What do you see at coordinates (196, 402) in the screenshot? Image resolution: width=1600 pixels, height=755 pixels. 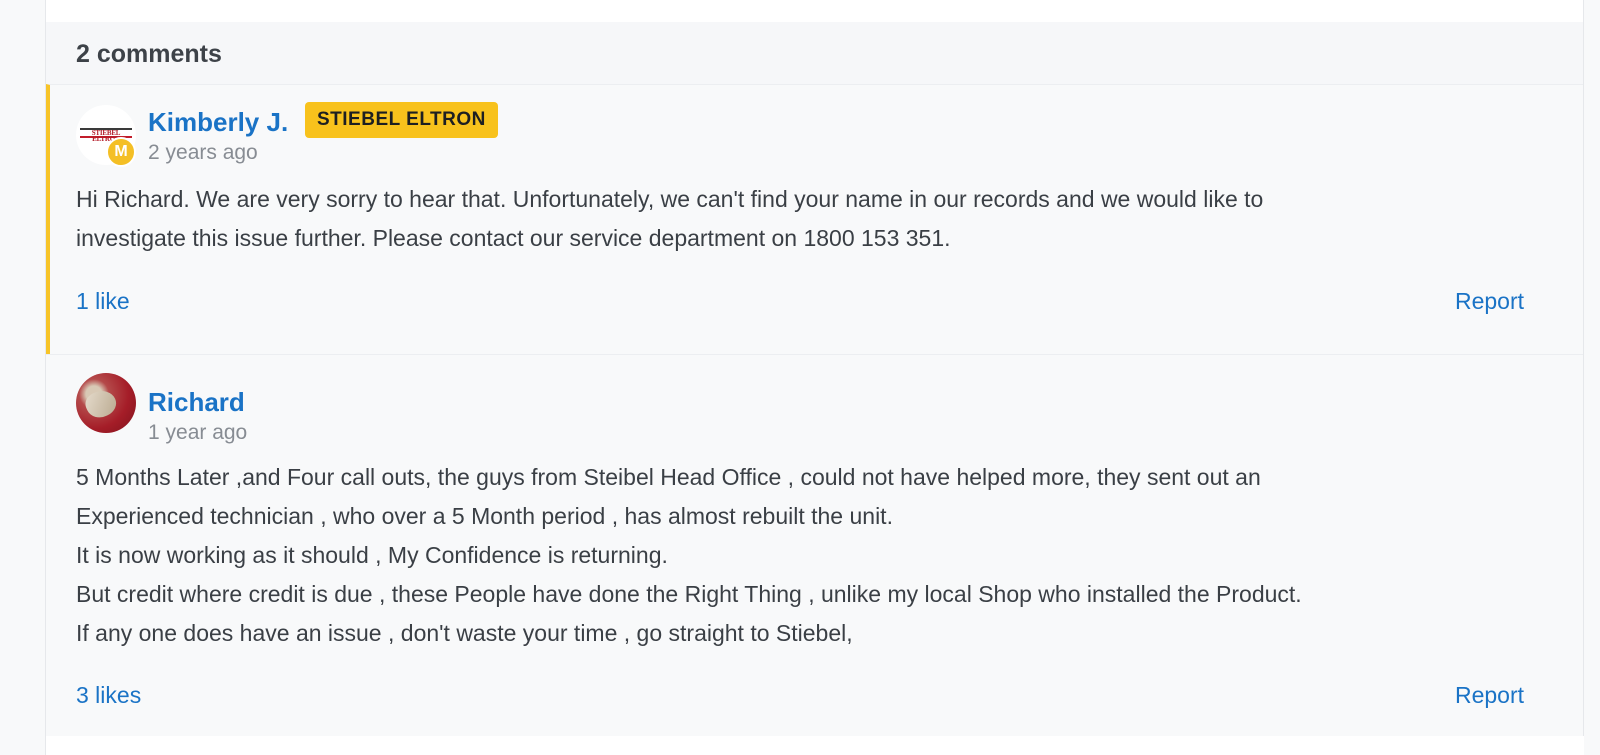 I see `author-name-link: Richard` at bounding box center [196, 402].